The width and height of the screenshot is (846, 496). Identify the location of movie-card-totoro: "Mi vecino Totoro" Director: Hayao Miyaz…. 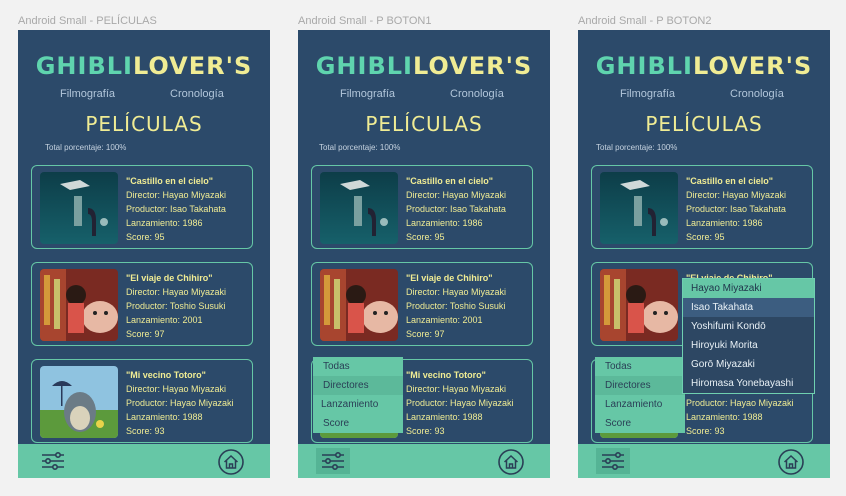
(142, 401).